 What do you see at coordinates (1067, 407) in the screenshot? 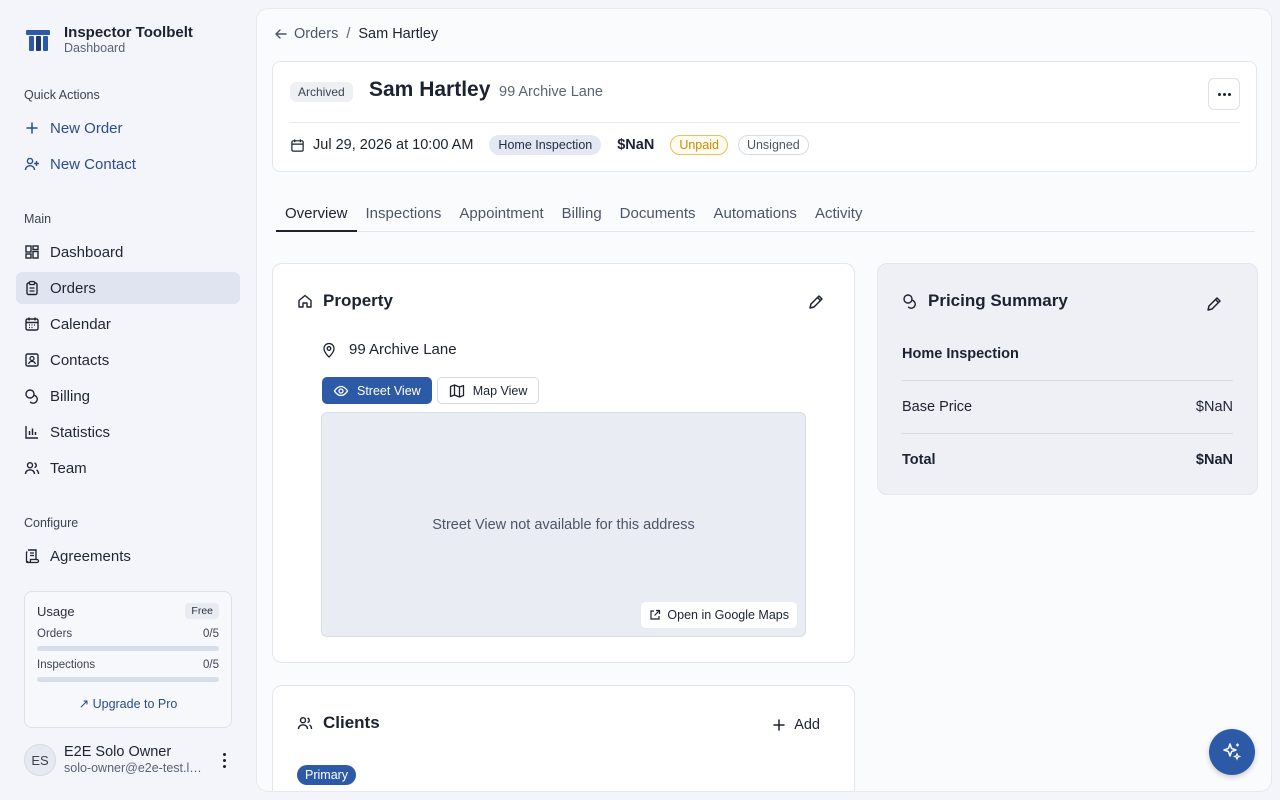
I see `pricing-base-row: Base Price $NaN` at bounding box center [1067, 407].